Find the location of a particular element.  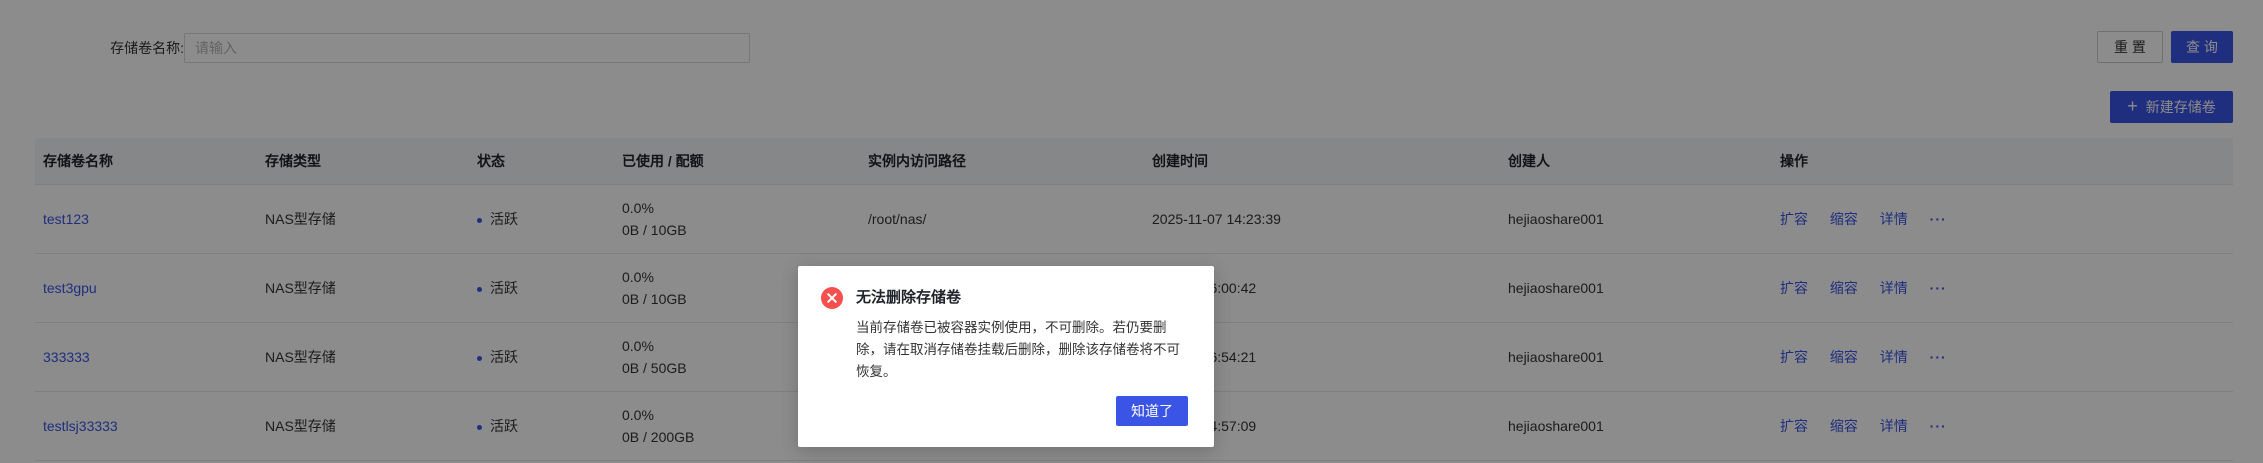

acknowledge-button: 知道了 is located at coordinates (1152, 411).